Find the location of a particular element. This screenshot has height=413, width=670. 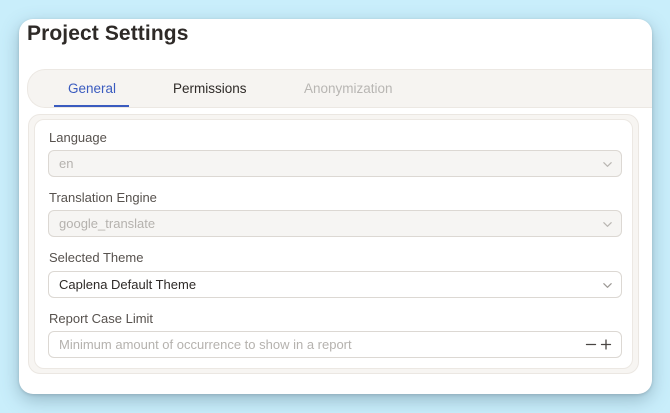

plus-icon is located at coordinates (606, 344).